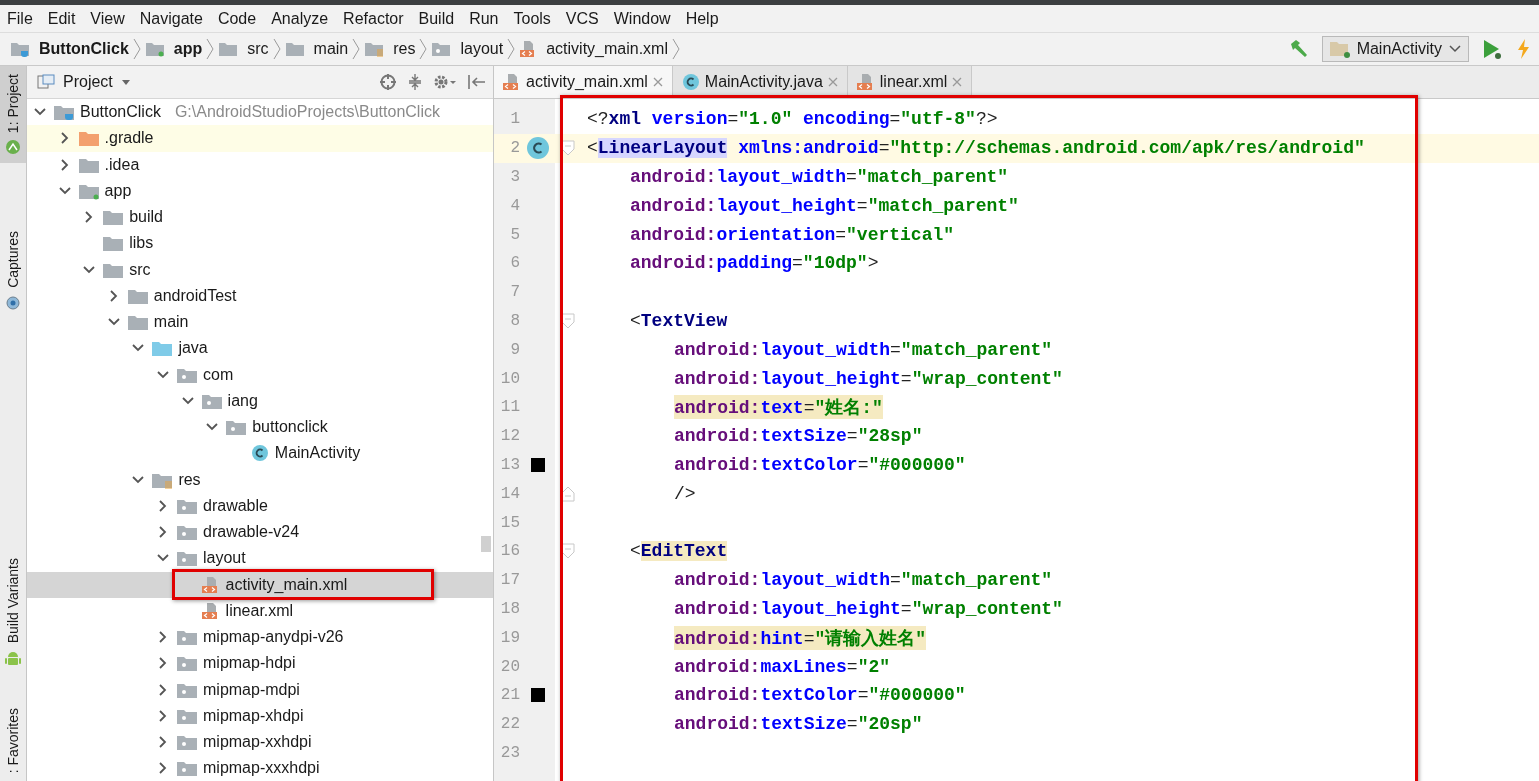 The image size is (1539, 781). I want to click on line-number: 11, so click(509, 407).